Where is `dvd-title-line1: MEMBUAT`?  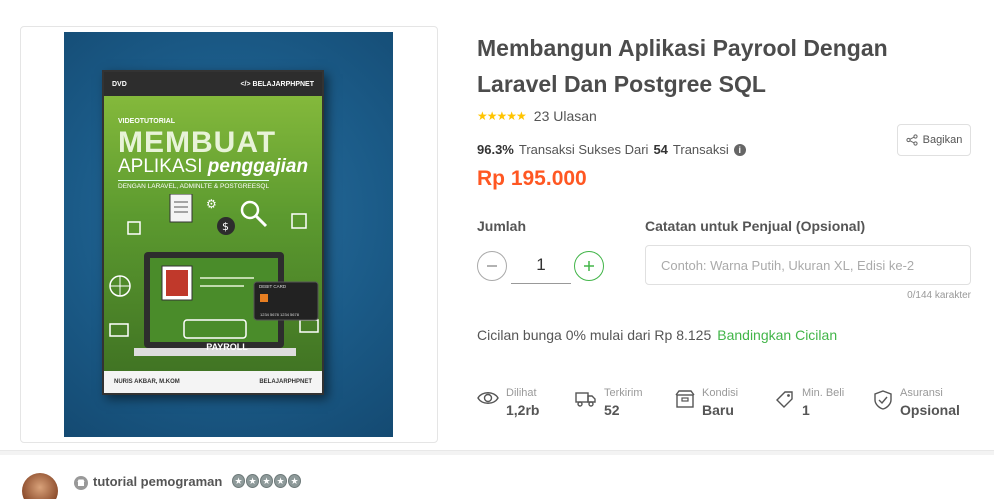
dvd-title-line1: MEMBUAT is located at coordinates (197, 142).